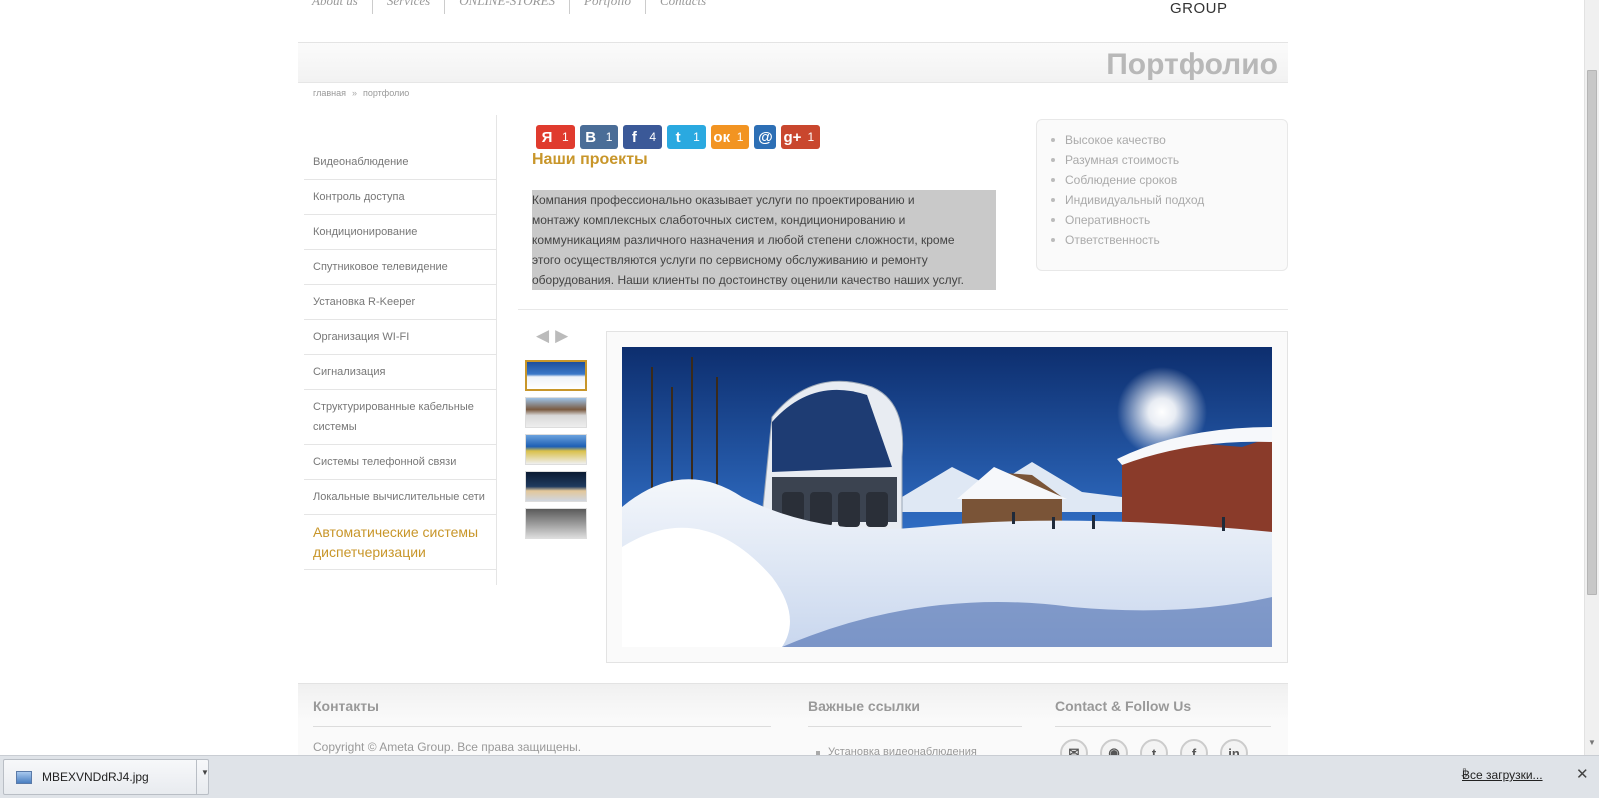 The height and width of the screenshot is (798, 1599). I want to click on sidebar-item: Установка R-Keeper, so click(400, 302).